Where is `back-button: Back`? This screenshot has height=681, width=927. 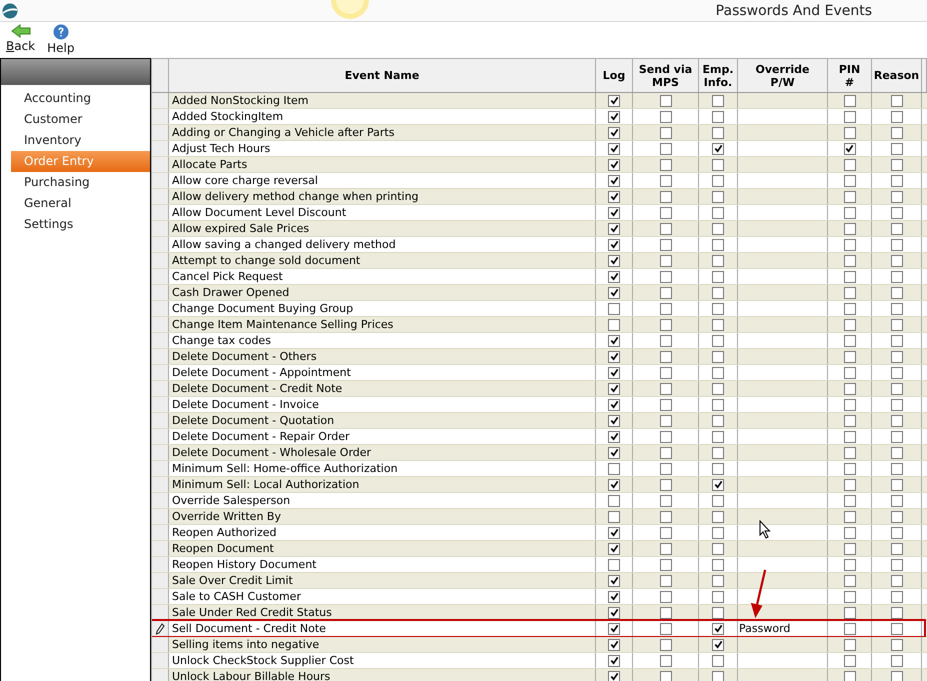 back-button: Back is located at coordinates (21, 38).